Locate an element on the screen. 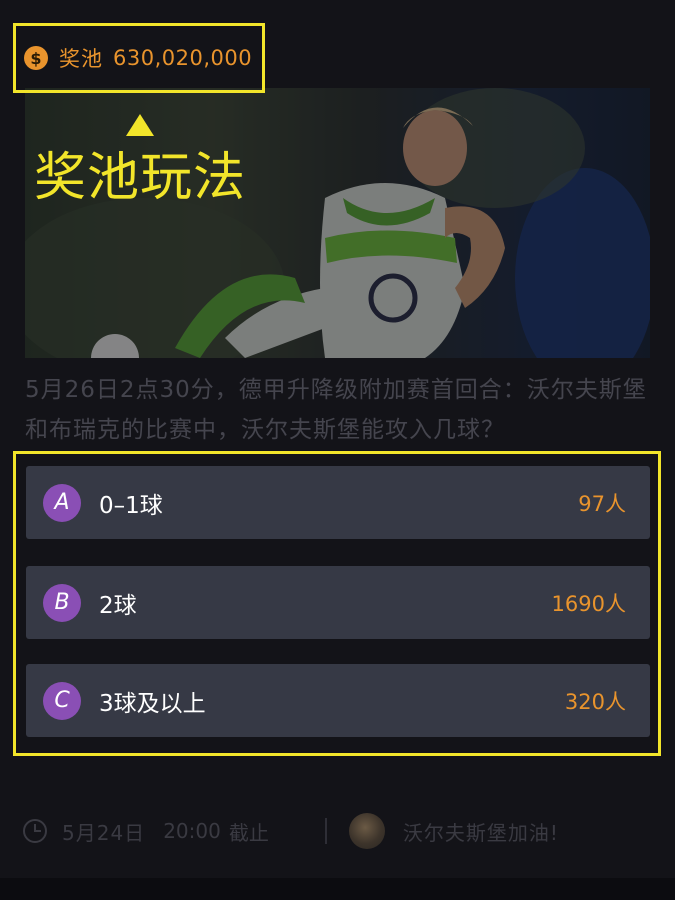  avatar is located at coordinates (366, 831).